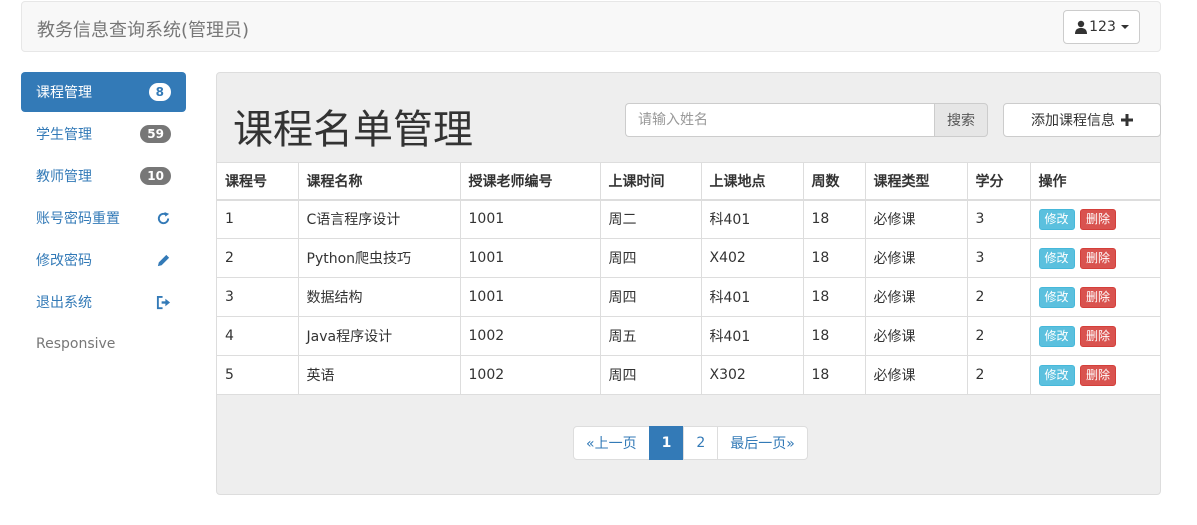 The width and height of the screenshot is (1197, 525). I want to click on table-row: 4 Java程序设计 1002 周五 科401 18 必修课 2 修改 删除, so click(688, 336).